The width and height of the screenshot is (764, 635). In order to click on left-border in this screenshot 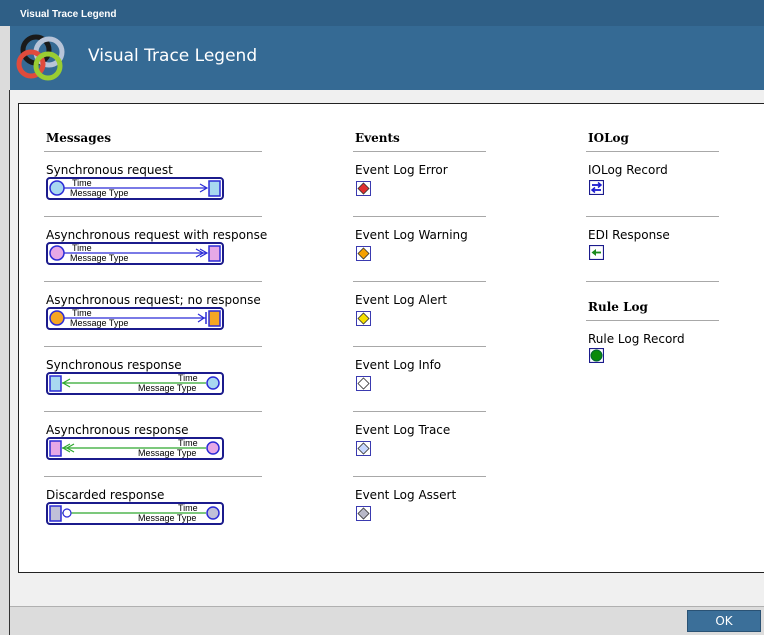, I will do `click(5, 362)`.